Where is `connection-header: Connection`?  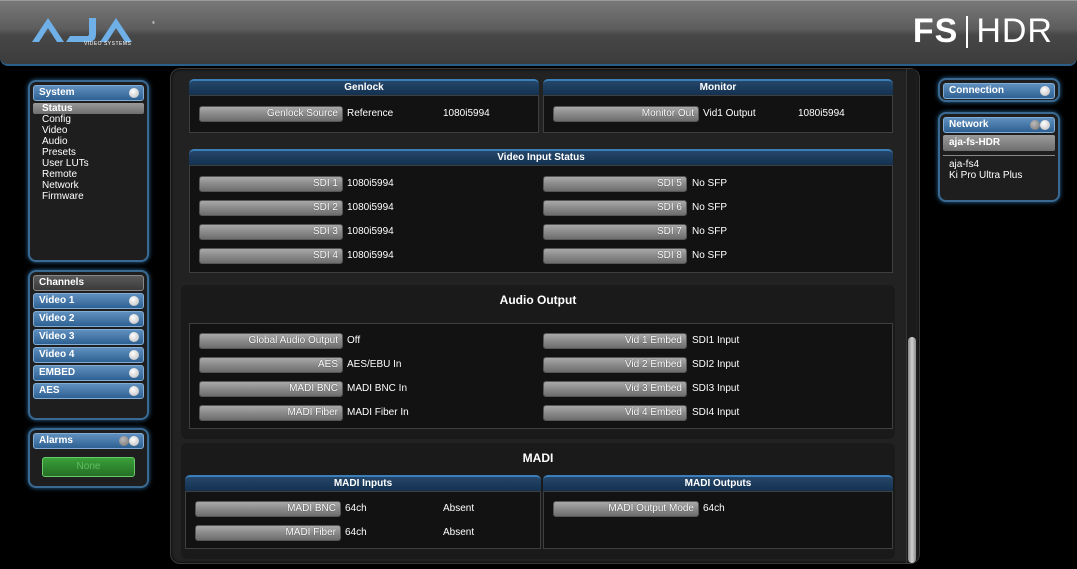
connection-header: Connection is located at coordinates (999, 91).